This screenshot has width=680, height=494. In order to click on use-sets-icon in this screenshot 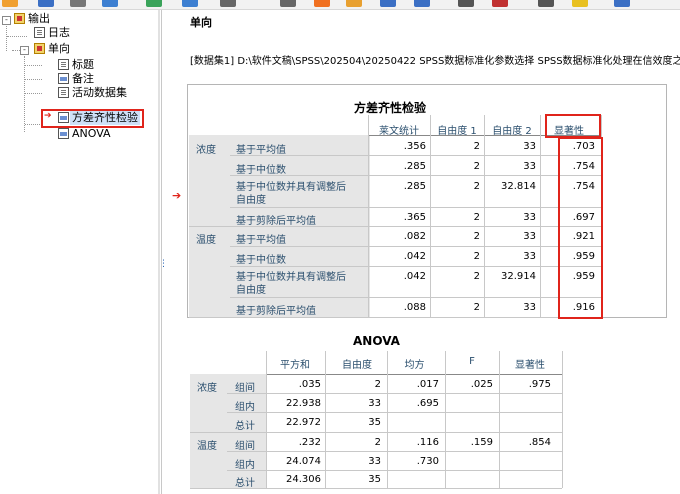, I will do `click(546, 3)`.